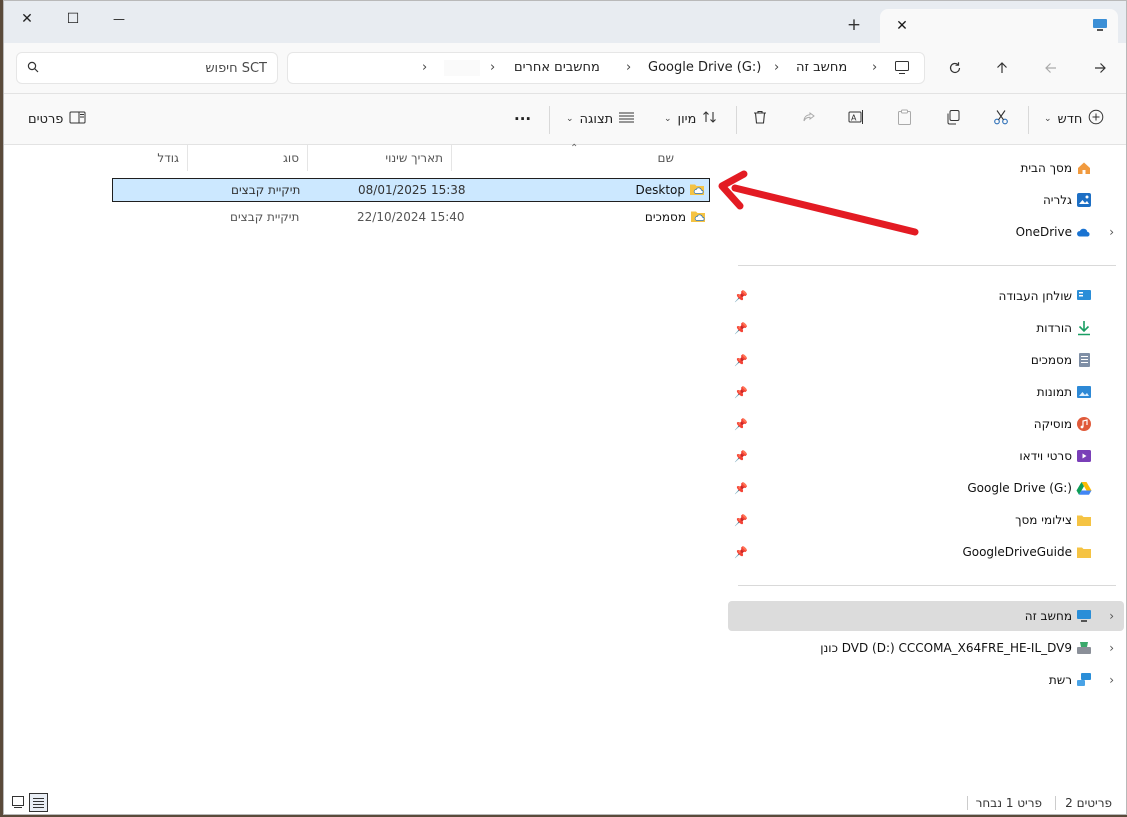 This screenshot has height=817, width=1127. I want to click on file-name: Desktop, so click(660, 190).